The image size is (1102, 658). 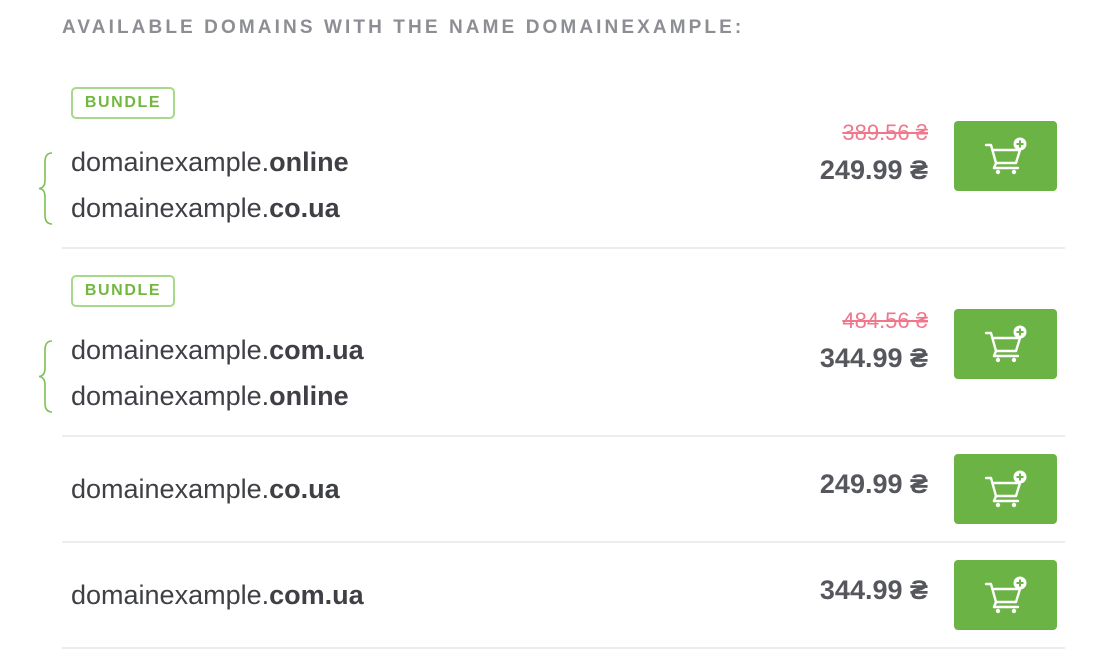 What do you see at coordinates (563, 490) in the screenshot?
I see `domain-row: domainexample.co.ua 249.99 ₴` at bounding box center [563, 490].